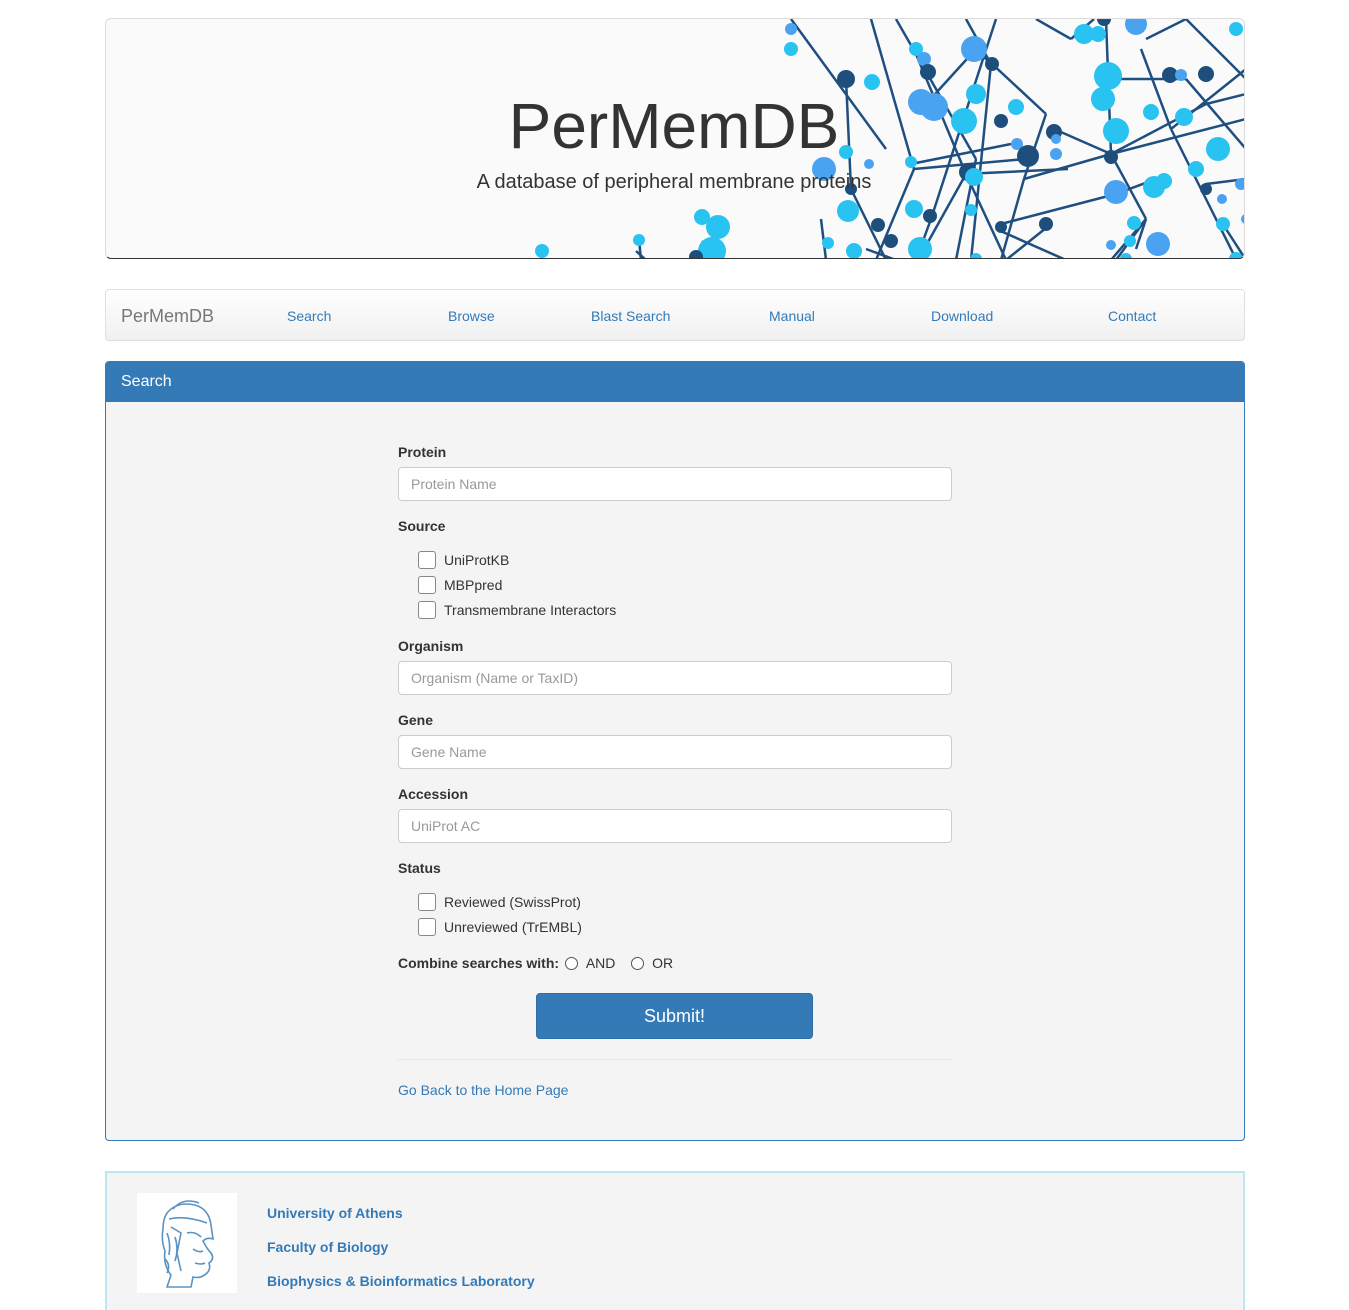 The width and height of the screenshot is (1349, 1310). Describe the element at coordinates (675, 382) in the screenshot. I see `panel-heading: Search` at that location.